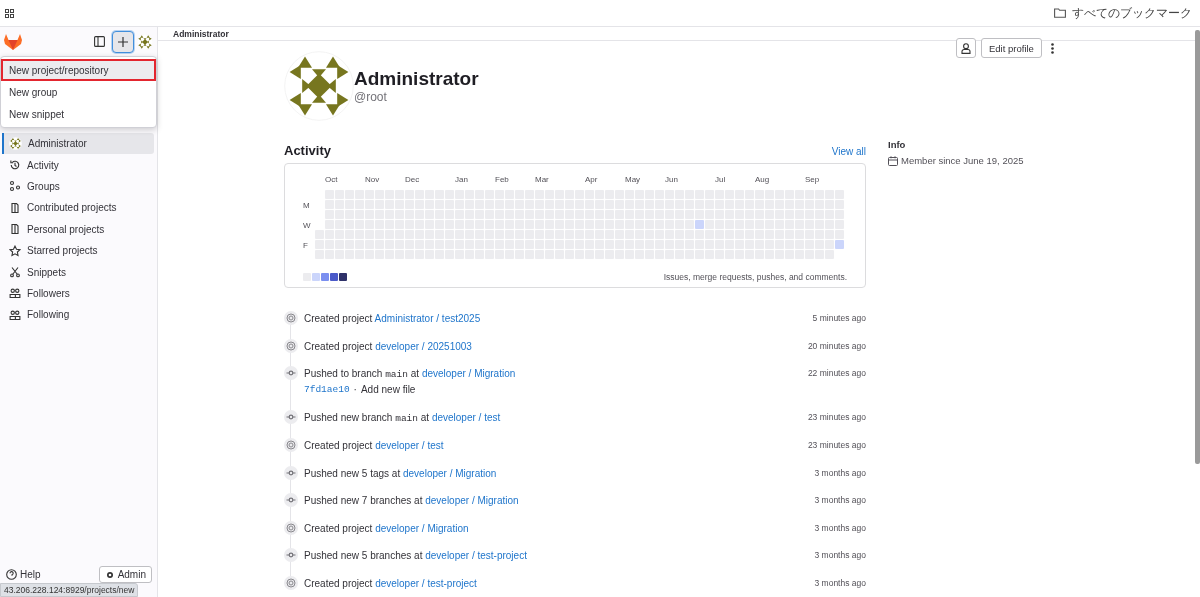 The width and height of the screenshot is (1200, 597). What do you see at coordinates (15, 165) in the screenshot?
I see `history-icon` at bounding box center [15, 165].